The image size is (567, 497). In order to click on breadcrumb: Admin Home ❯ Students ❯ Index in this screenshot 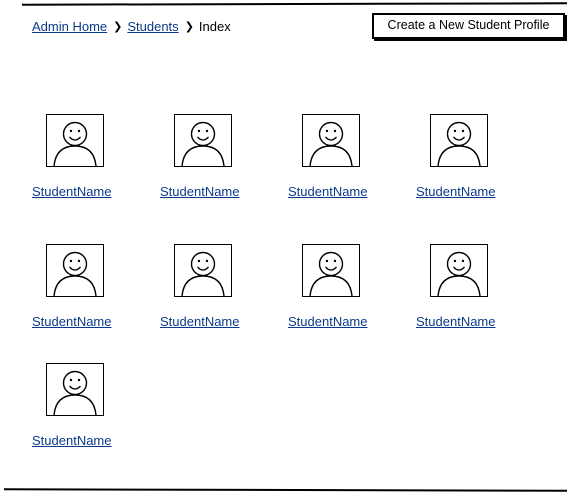, I will do `click(131, 26)`.